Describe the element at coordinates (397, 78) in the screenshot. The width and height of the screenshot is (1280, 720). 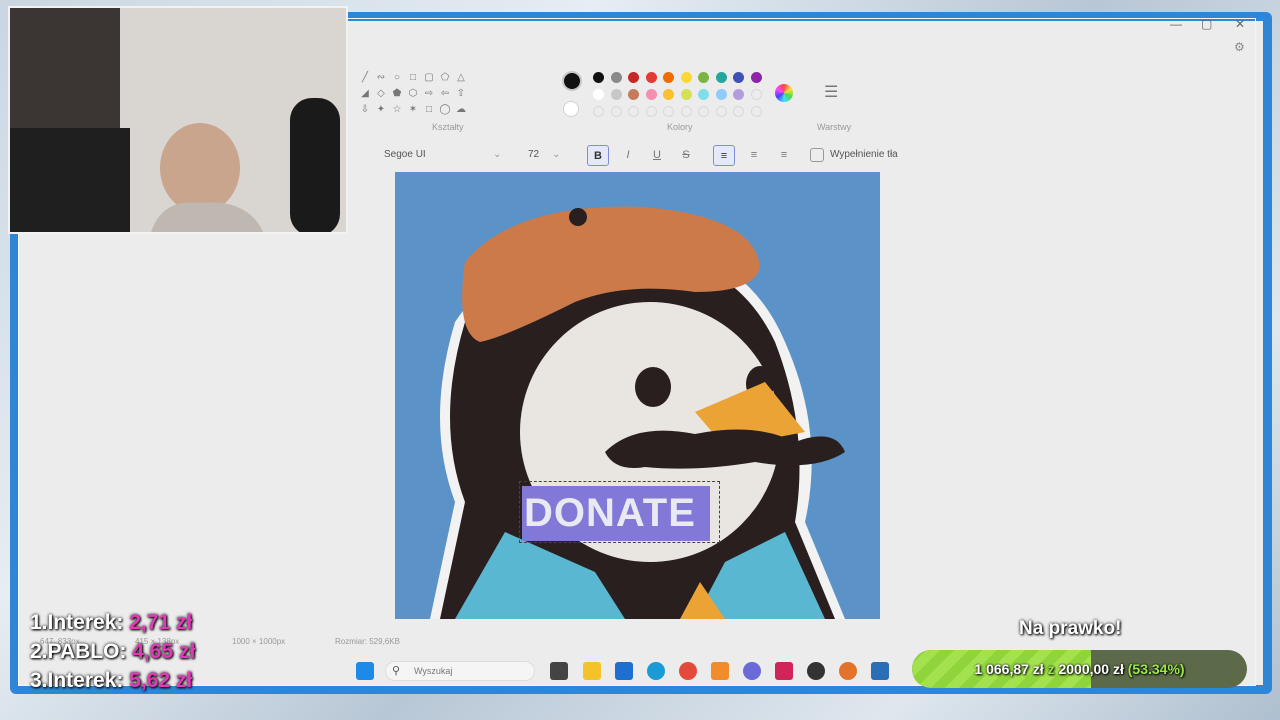
I see `oval-shape-icon: ○` at that location.